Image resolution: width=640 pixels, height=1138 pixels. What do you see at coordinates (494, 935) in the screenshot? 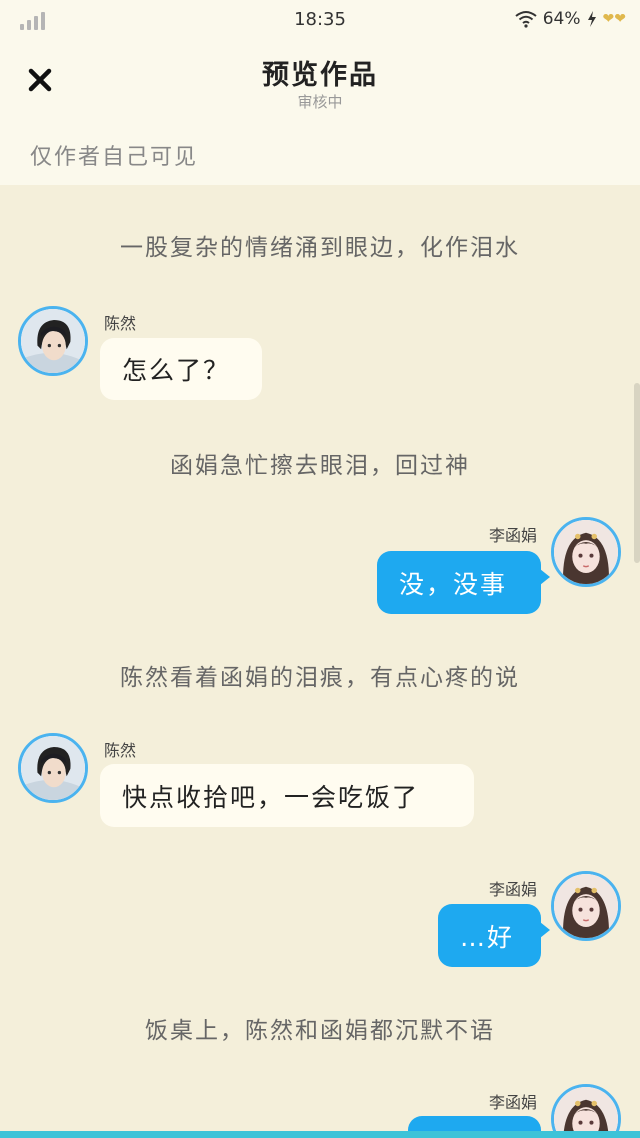
I see `message-bubble: …好` at bounding box center [494, 935].